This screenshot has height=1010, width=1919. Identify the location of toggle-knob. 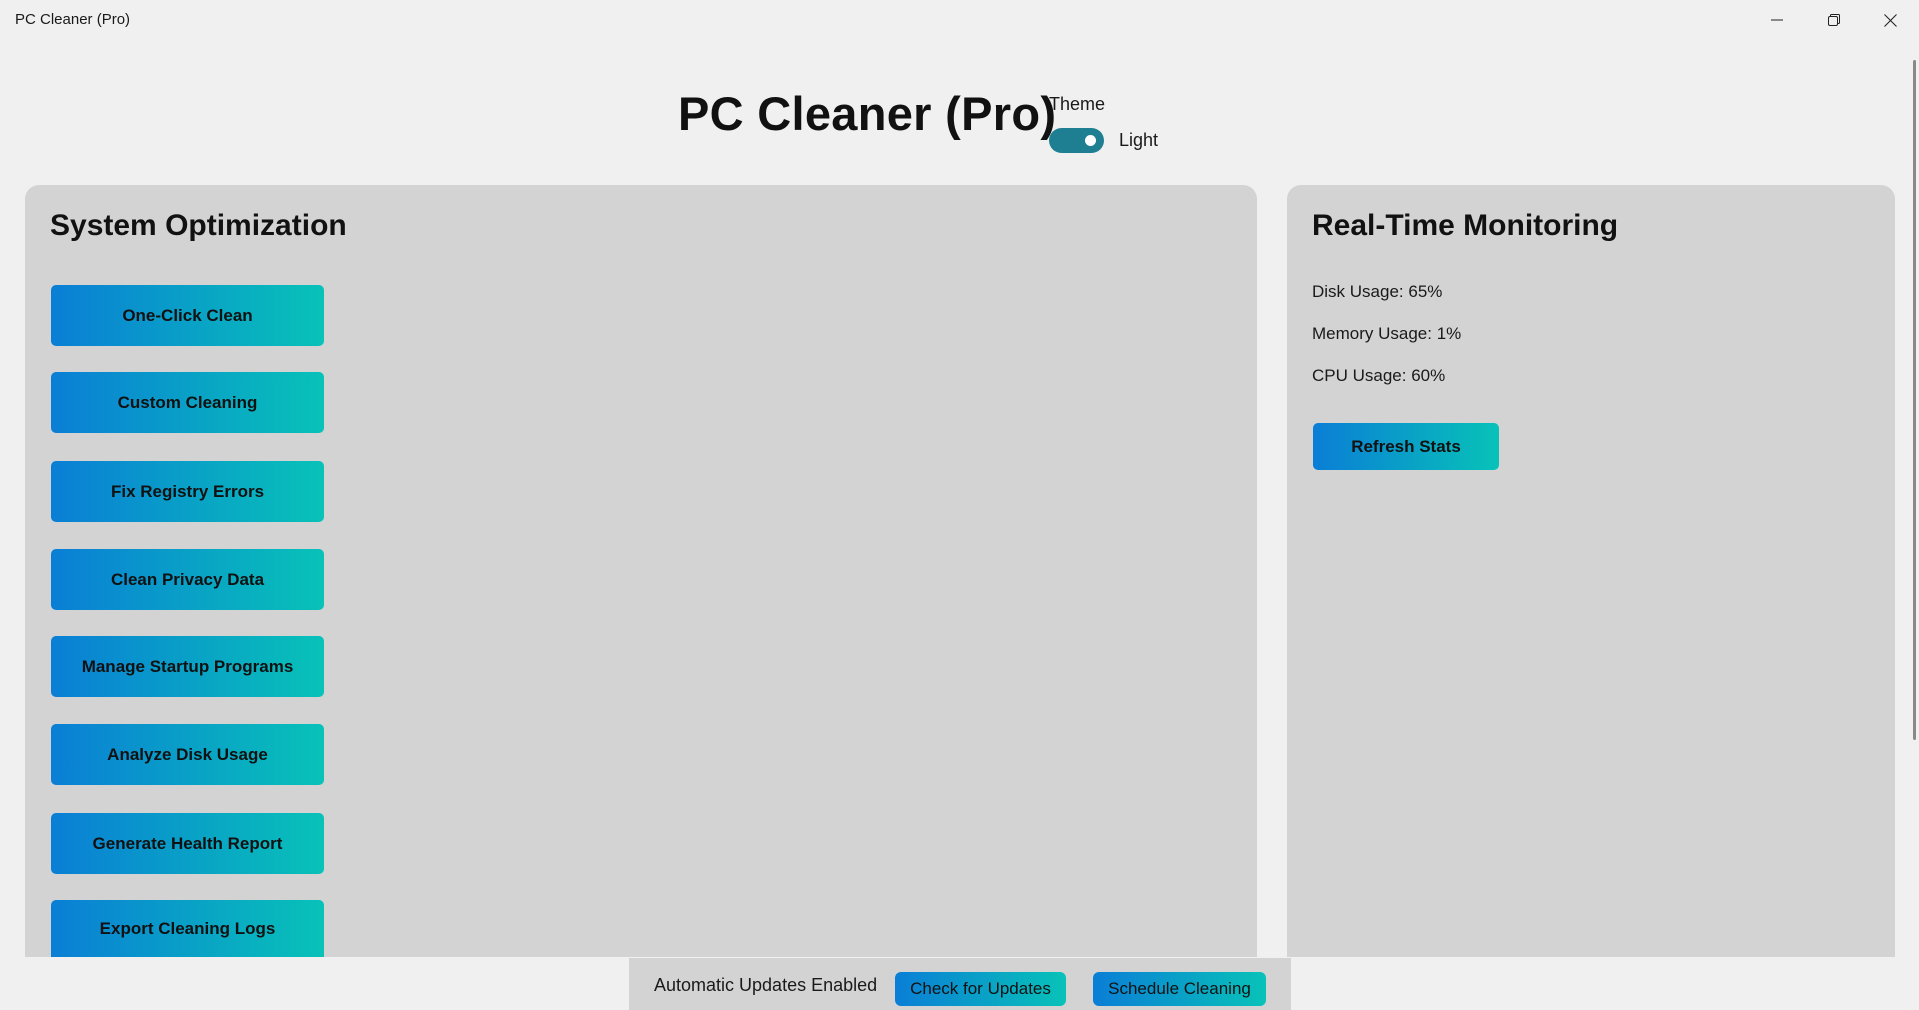
(1090, 140).